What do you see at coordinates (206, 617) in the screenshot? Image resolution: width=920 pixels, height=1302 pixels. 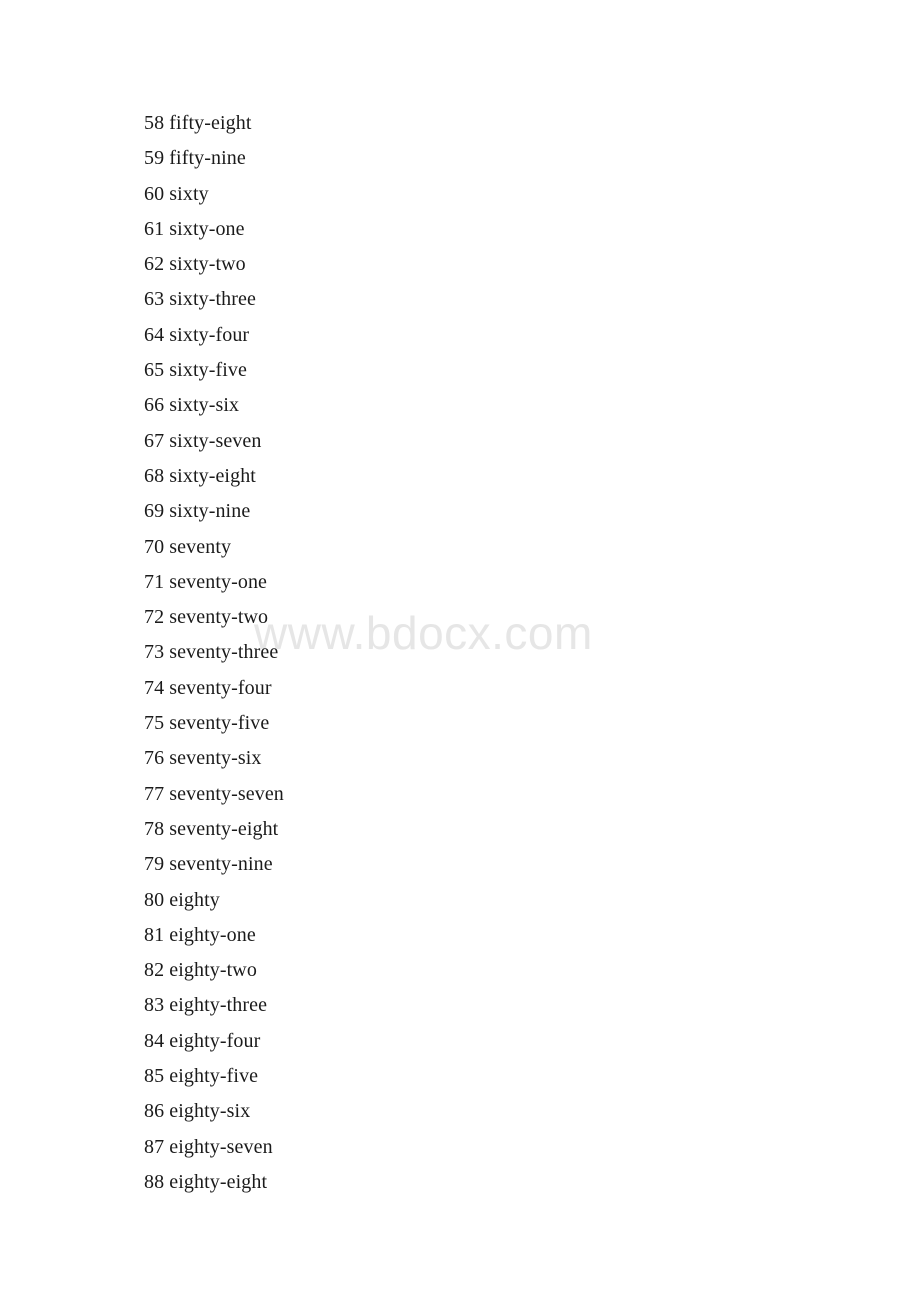 I see `list-item: 72 seventy-two` at bounding box center [206, 617].